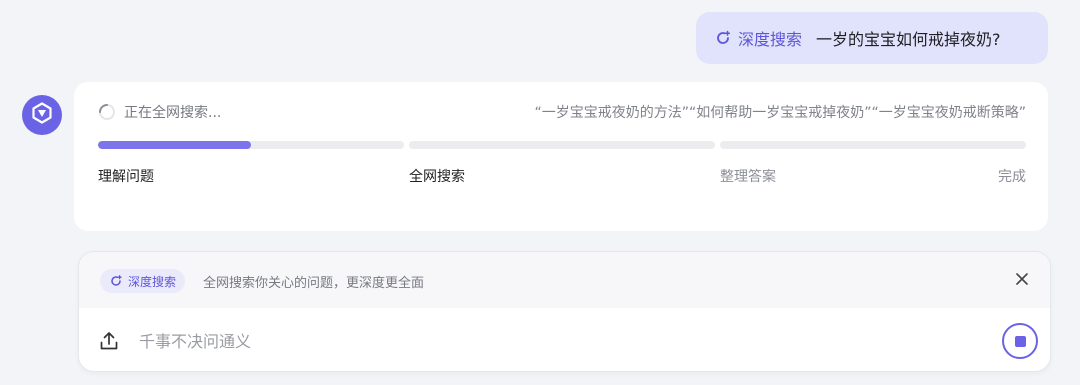 This screenshot has width=1080, height=385. I want to click on mode-description: 全网搜索你关心的问题，更深度更全面, so click(314, 283).